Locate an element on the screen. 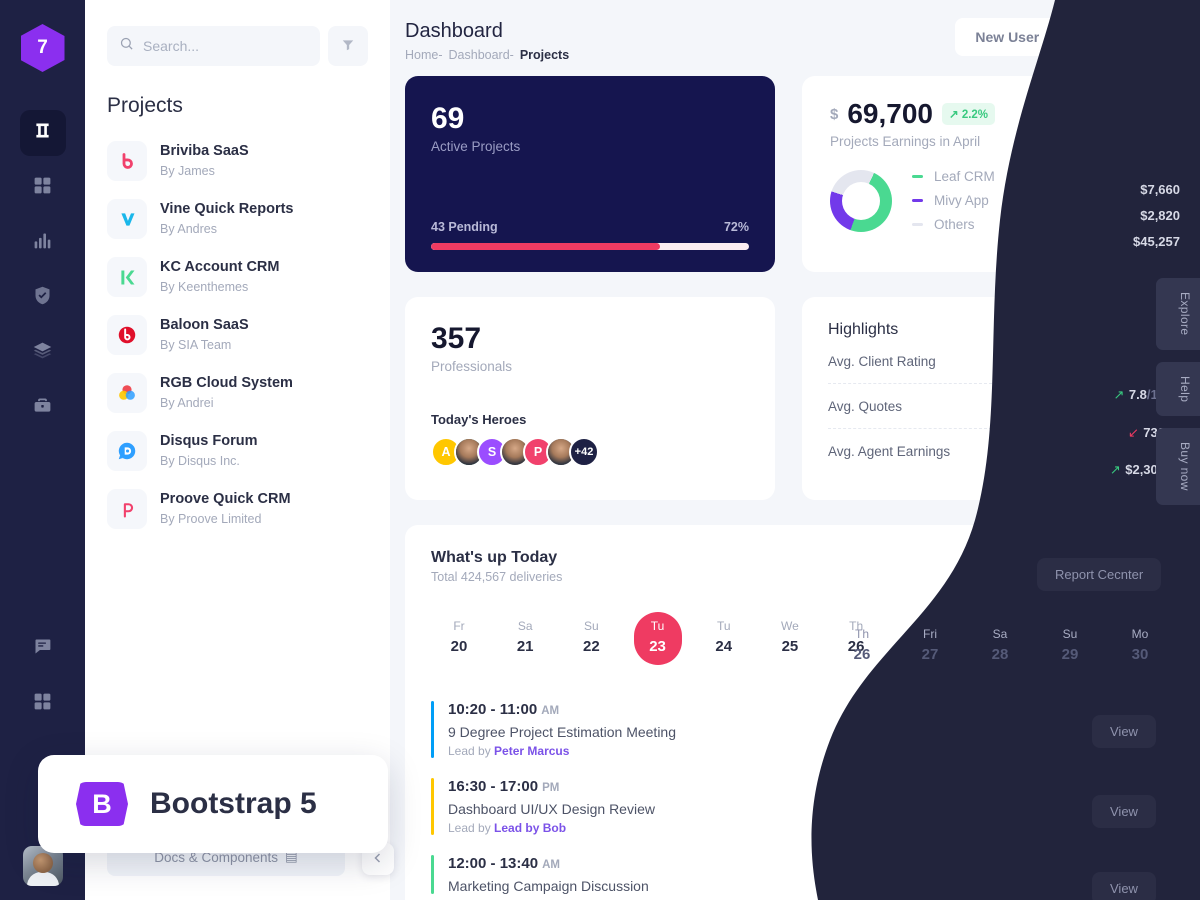 This screenshot has width=1200, height=900. bootstrap-logo-letter: B is located at coordinates (102, 803).